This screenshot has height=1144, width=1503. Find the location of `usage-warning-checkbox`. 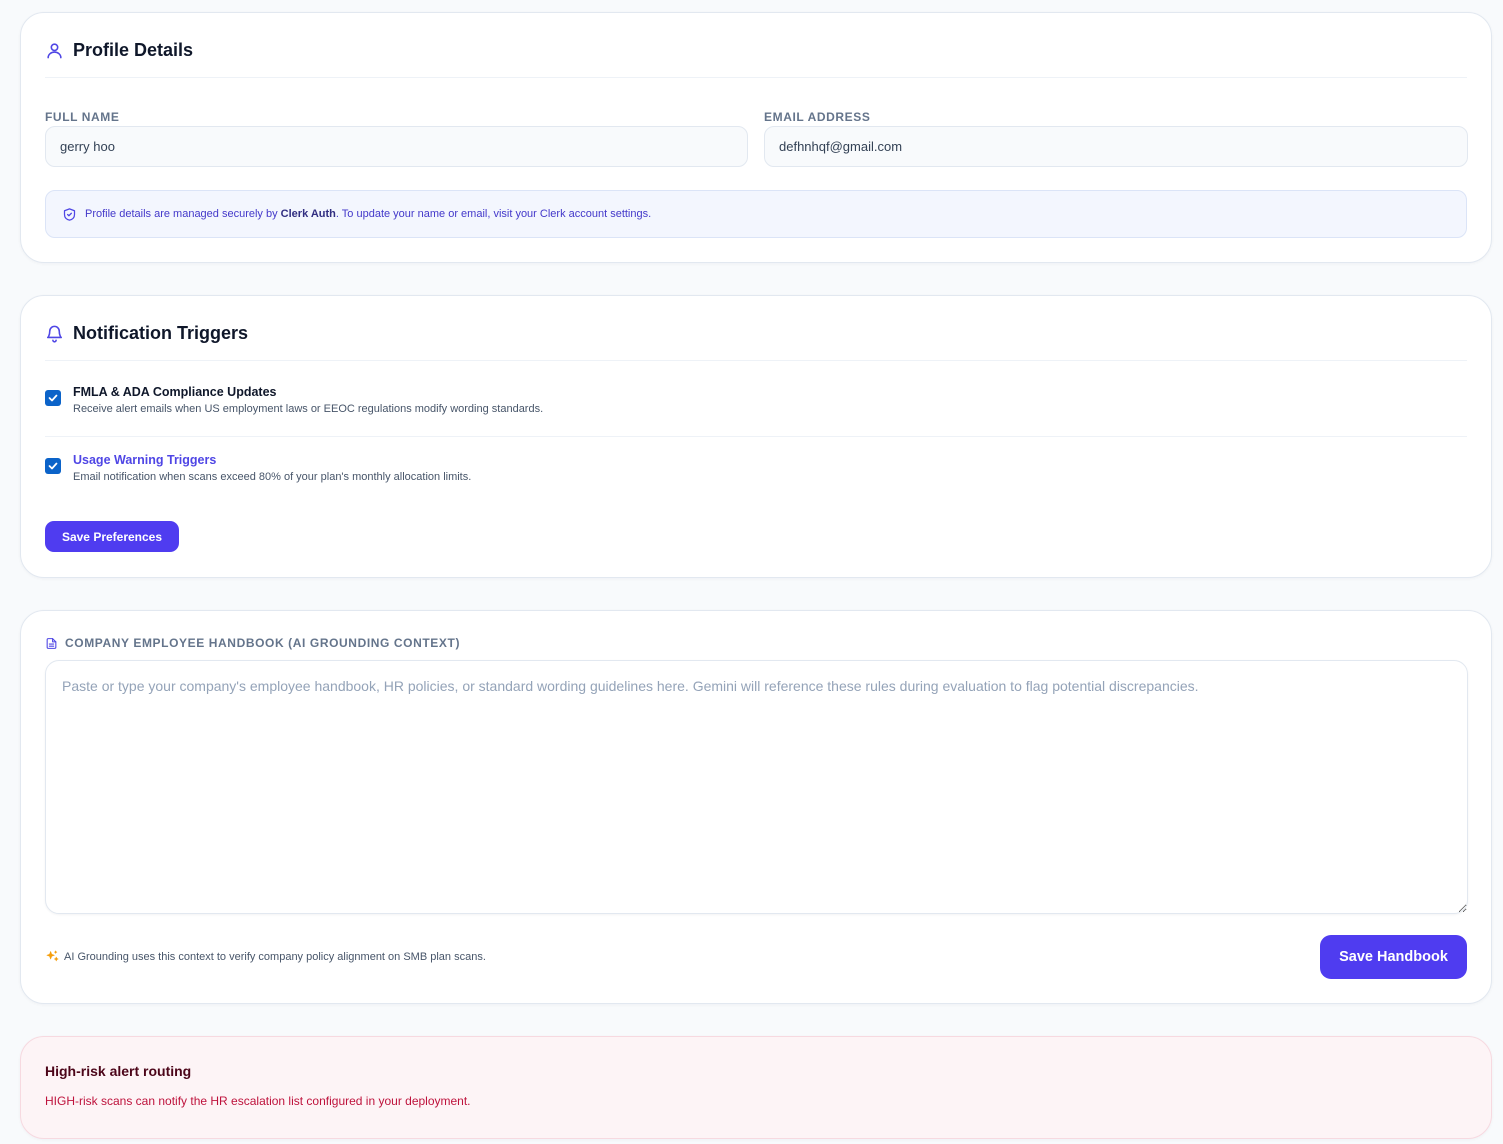

usage-warning-checkbox is located at coordinates (53, 466).